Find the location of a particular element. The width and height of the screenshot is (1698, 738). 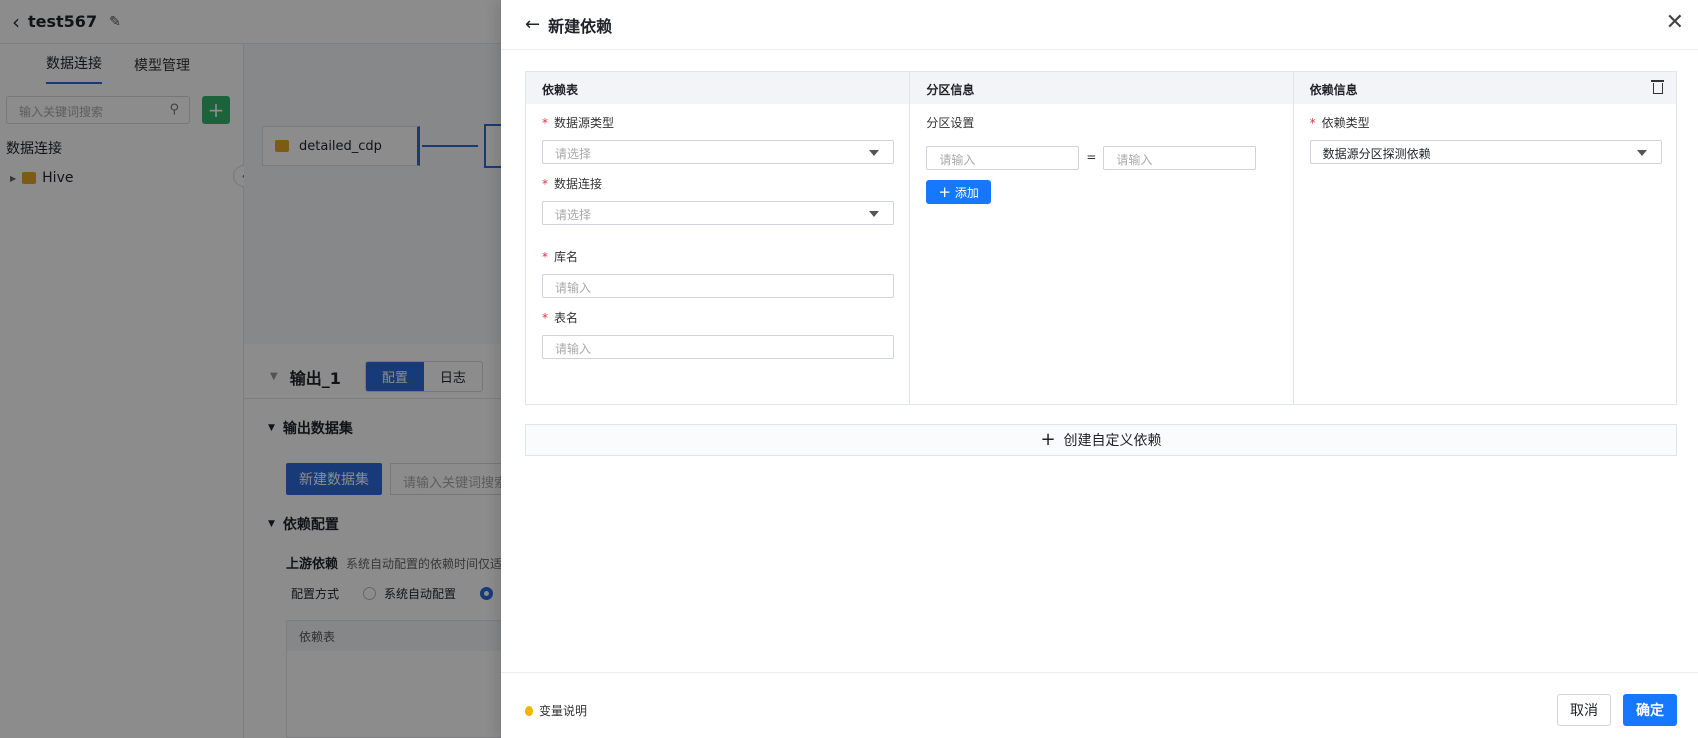

db-name-label: * 库名 is located at coordinates (560, 256).